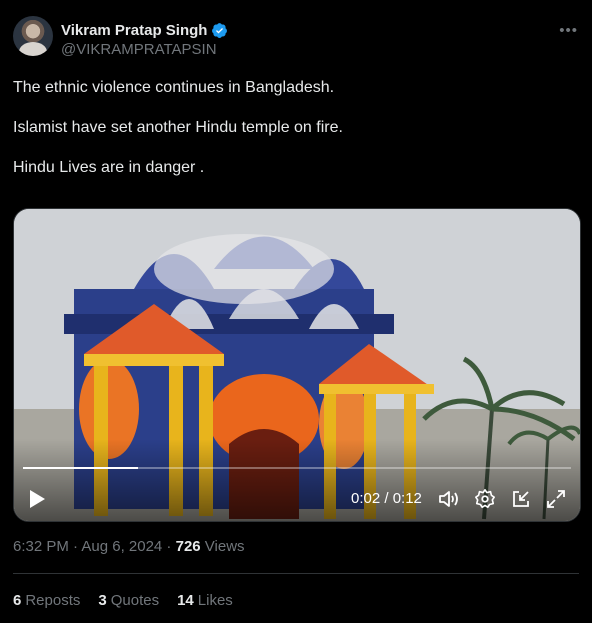  What do you see at coordinates (81, 468) in the screenshot?
I see `video-progress-fill` at bounding box center [81, 468].